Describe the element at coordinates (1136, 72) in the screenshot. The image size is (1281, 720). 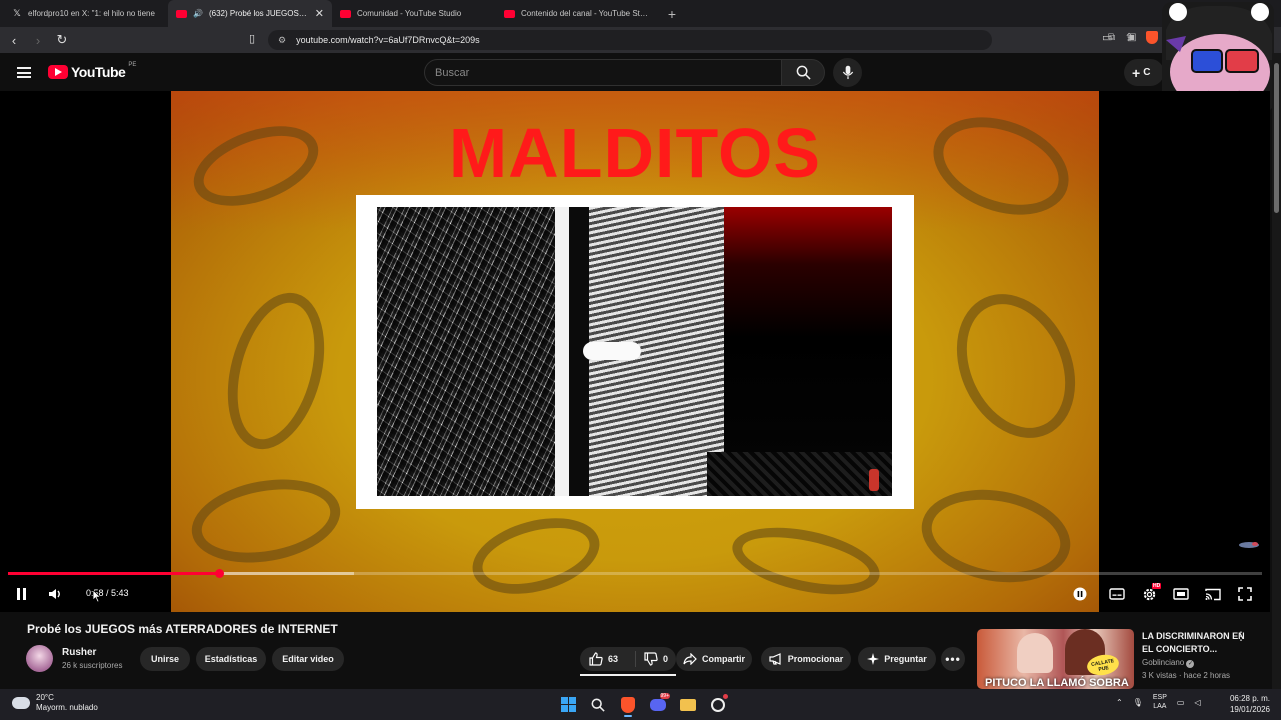
I see `plus-icon: +` at that location.